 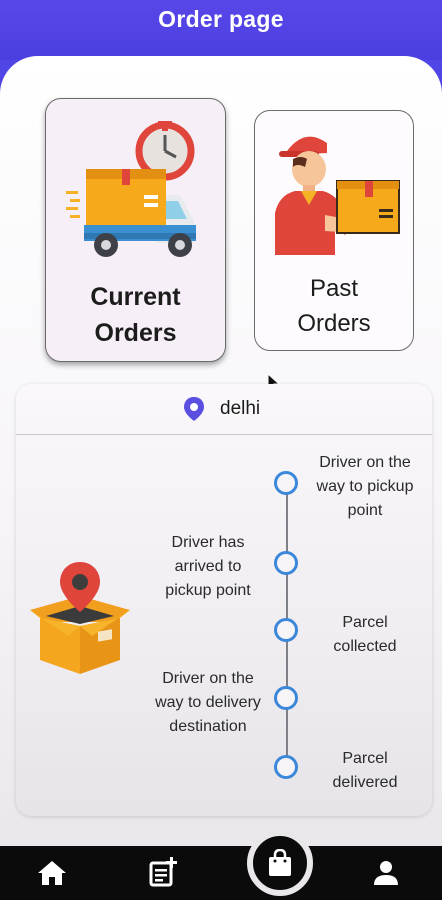 What do you see at coordinates (164, 872) in the screenshot?
I see `add-note-icon` at bounding box center [164, 872].